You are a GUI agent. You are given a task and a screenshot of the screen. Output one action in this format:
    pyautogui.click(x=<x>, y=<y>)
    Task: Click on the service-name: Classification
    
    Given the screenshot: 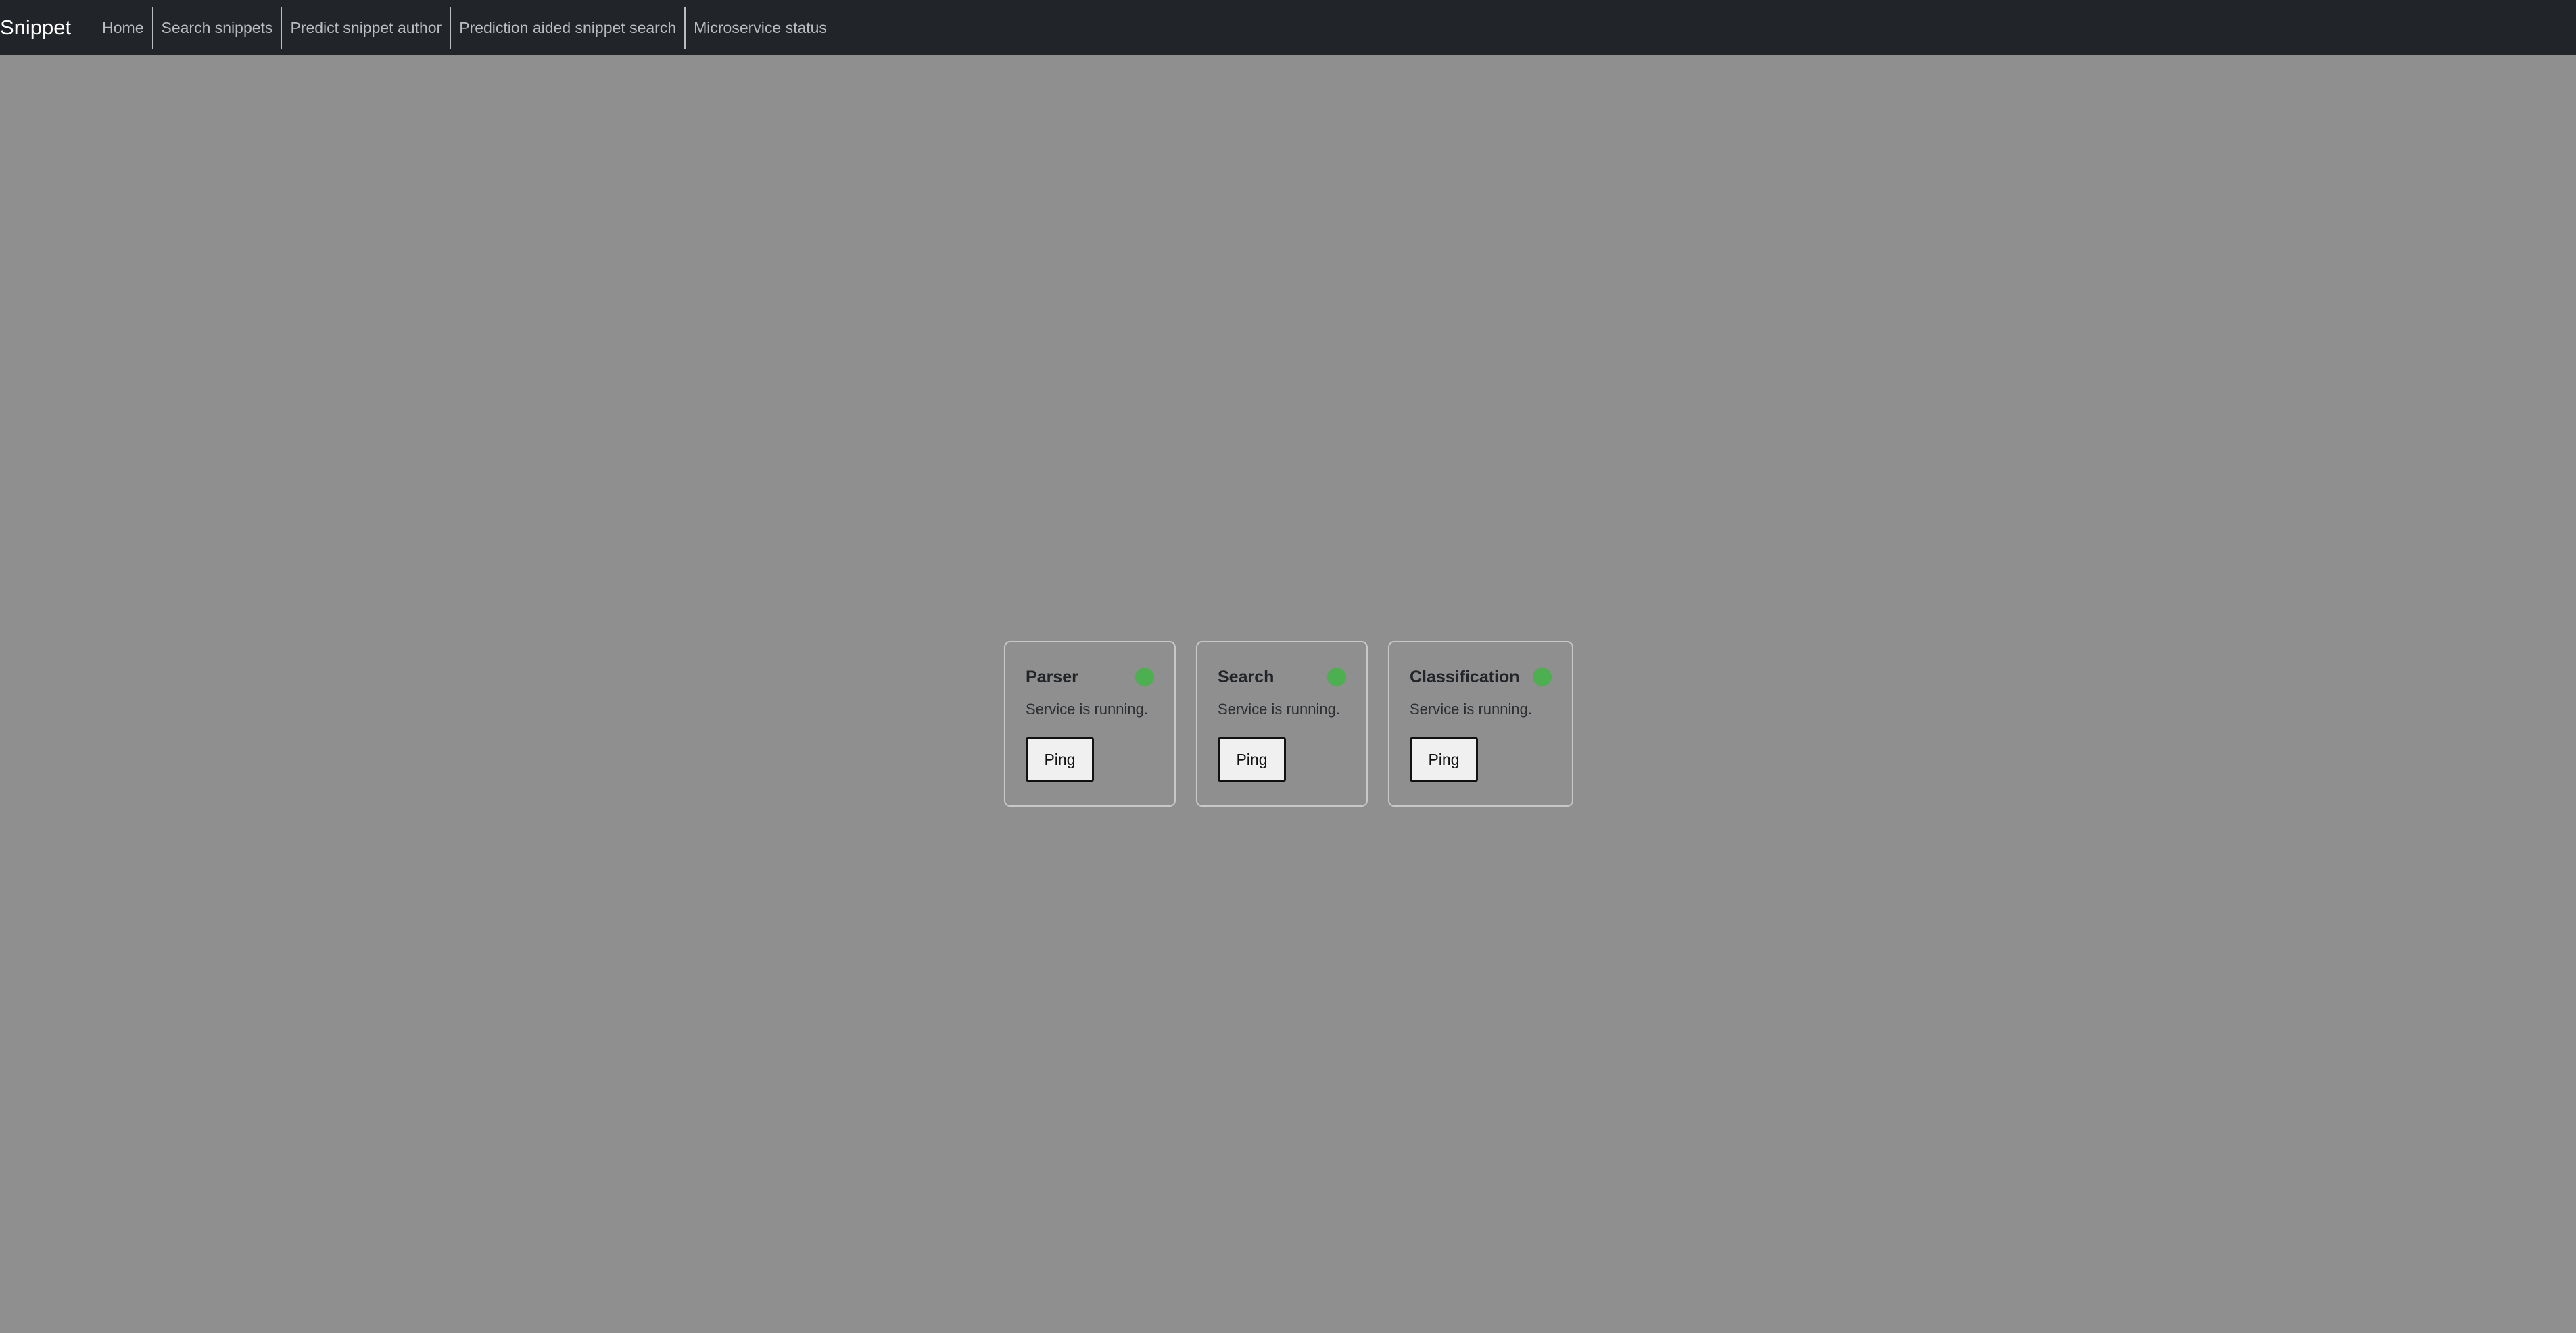 What is the action you would take?
    pyautogui.click(x=1465, y=677)
    